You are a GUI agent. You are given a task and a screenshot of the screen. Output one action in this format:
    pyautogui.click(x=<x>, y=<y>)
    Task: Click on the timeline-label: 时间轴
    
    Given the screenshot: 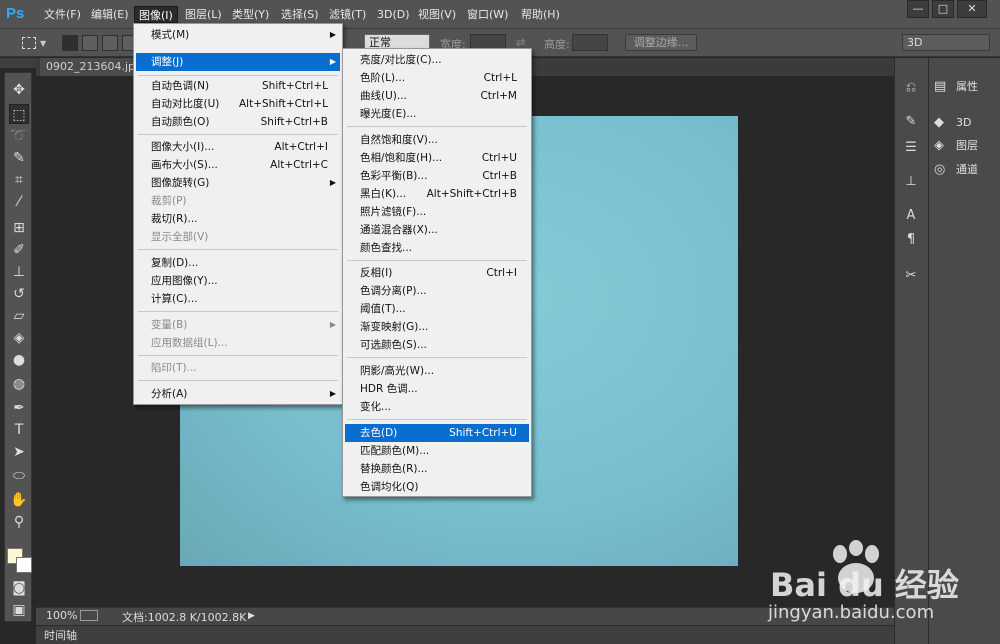 What is the action you would take?
    pyautogui.click(x=60, y=635)
    